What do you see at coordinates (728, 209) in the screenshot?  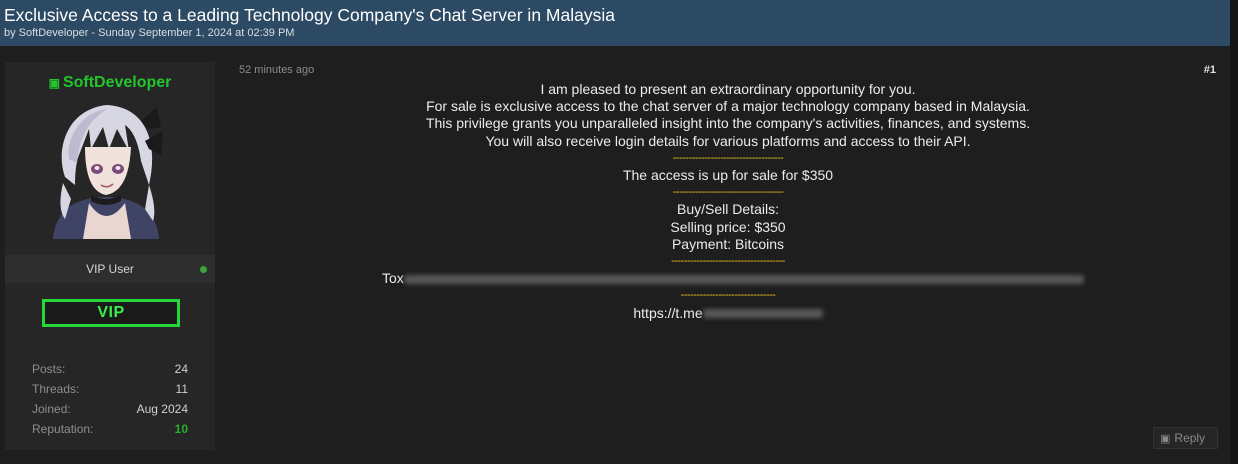 I see `details-header: Buy/Sell Details:` at bounding box center [728, 209].